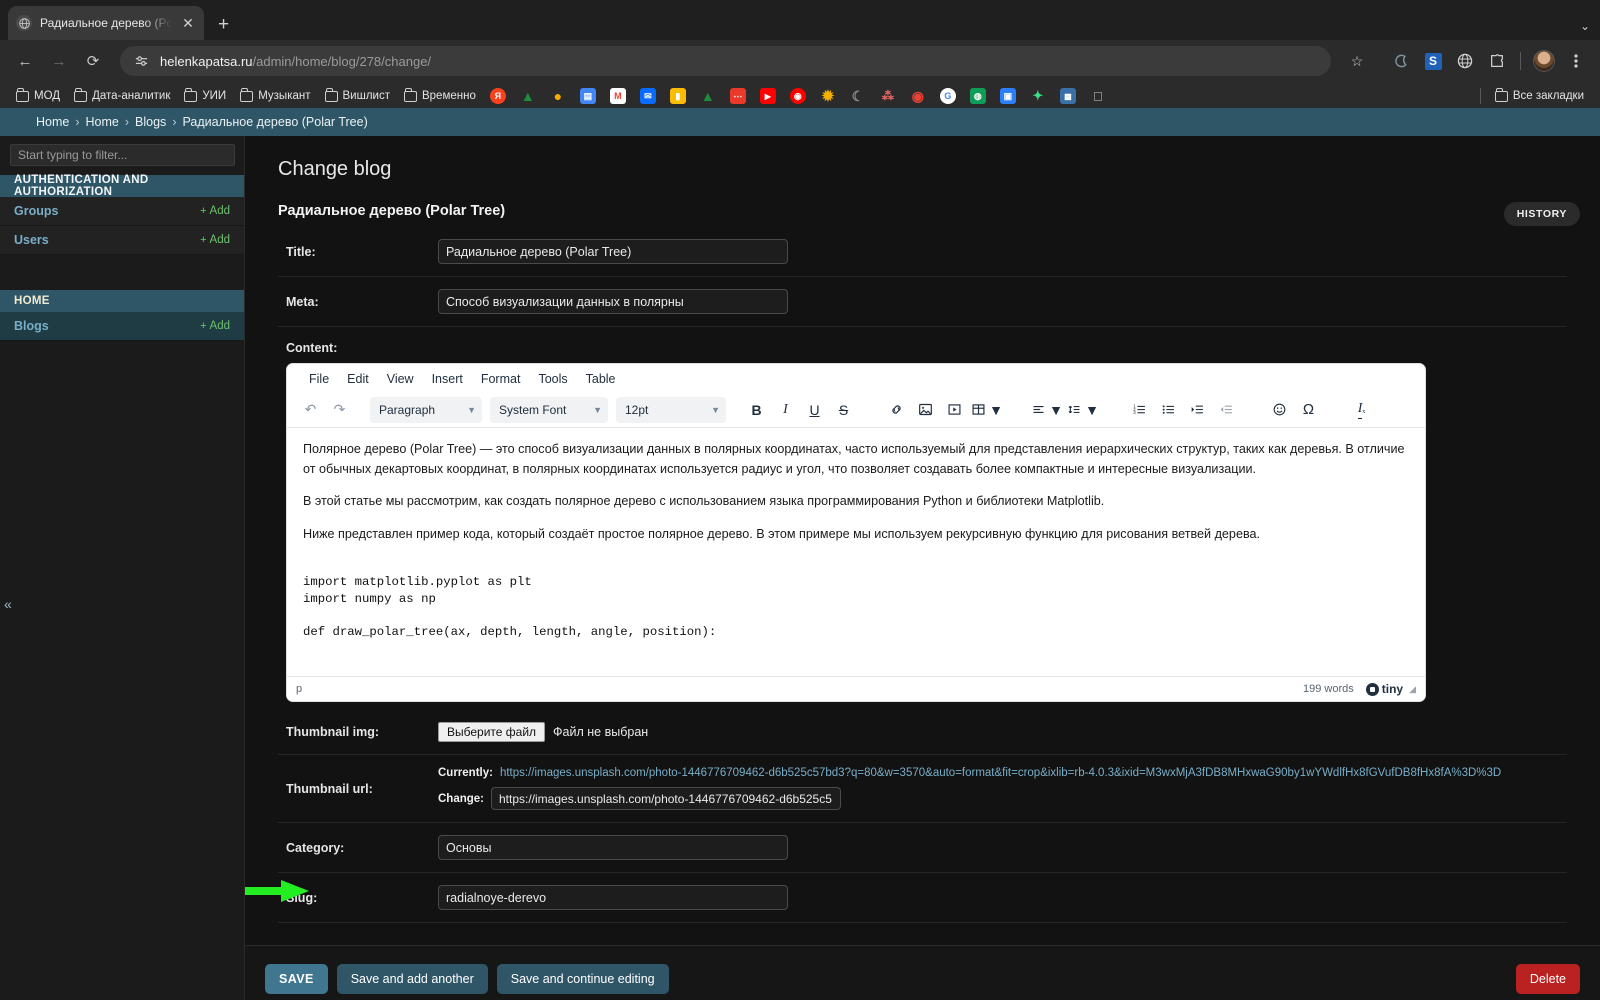 Image resolution: width=1600 pixels, height=1000 pixels. I want to click on bookmark-maps: ◉, so click(918, 96).